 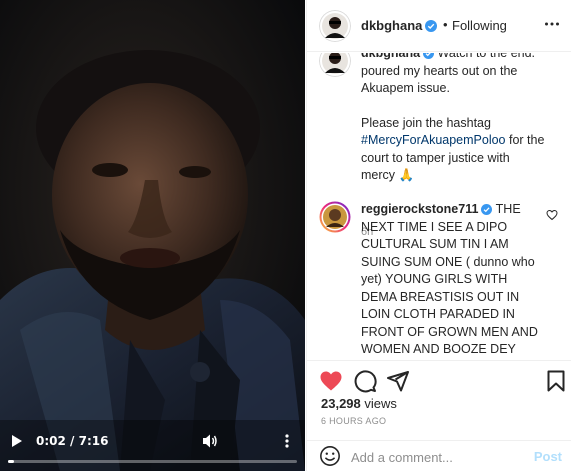 What do you see at coordinates (51, 441) in the screenshot?
I see `current-time: 0:02` at bounding box center [51, 441].